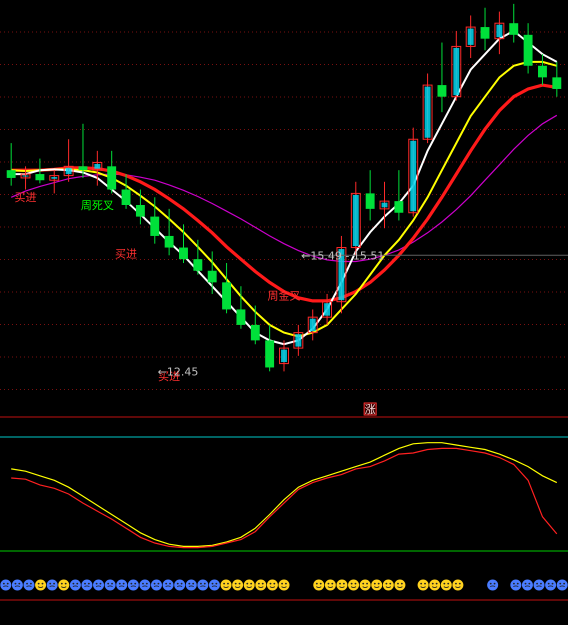 This screenshot has height=625, width=568. What do you see at coordinates (97, 205) in the screenshot?
I see `signal-label: 周死叉` at bounding box center [97, 205].